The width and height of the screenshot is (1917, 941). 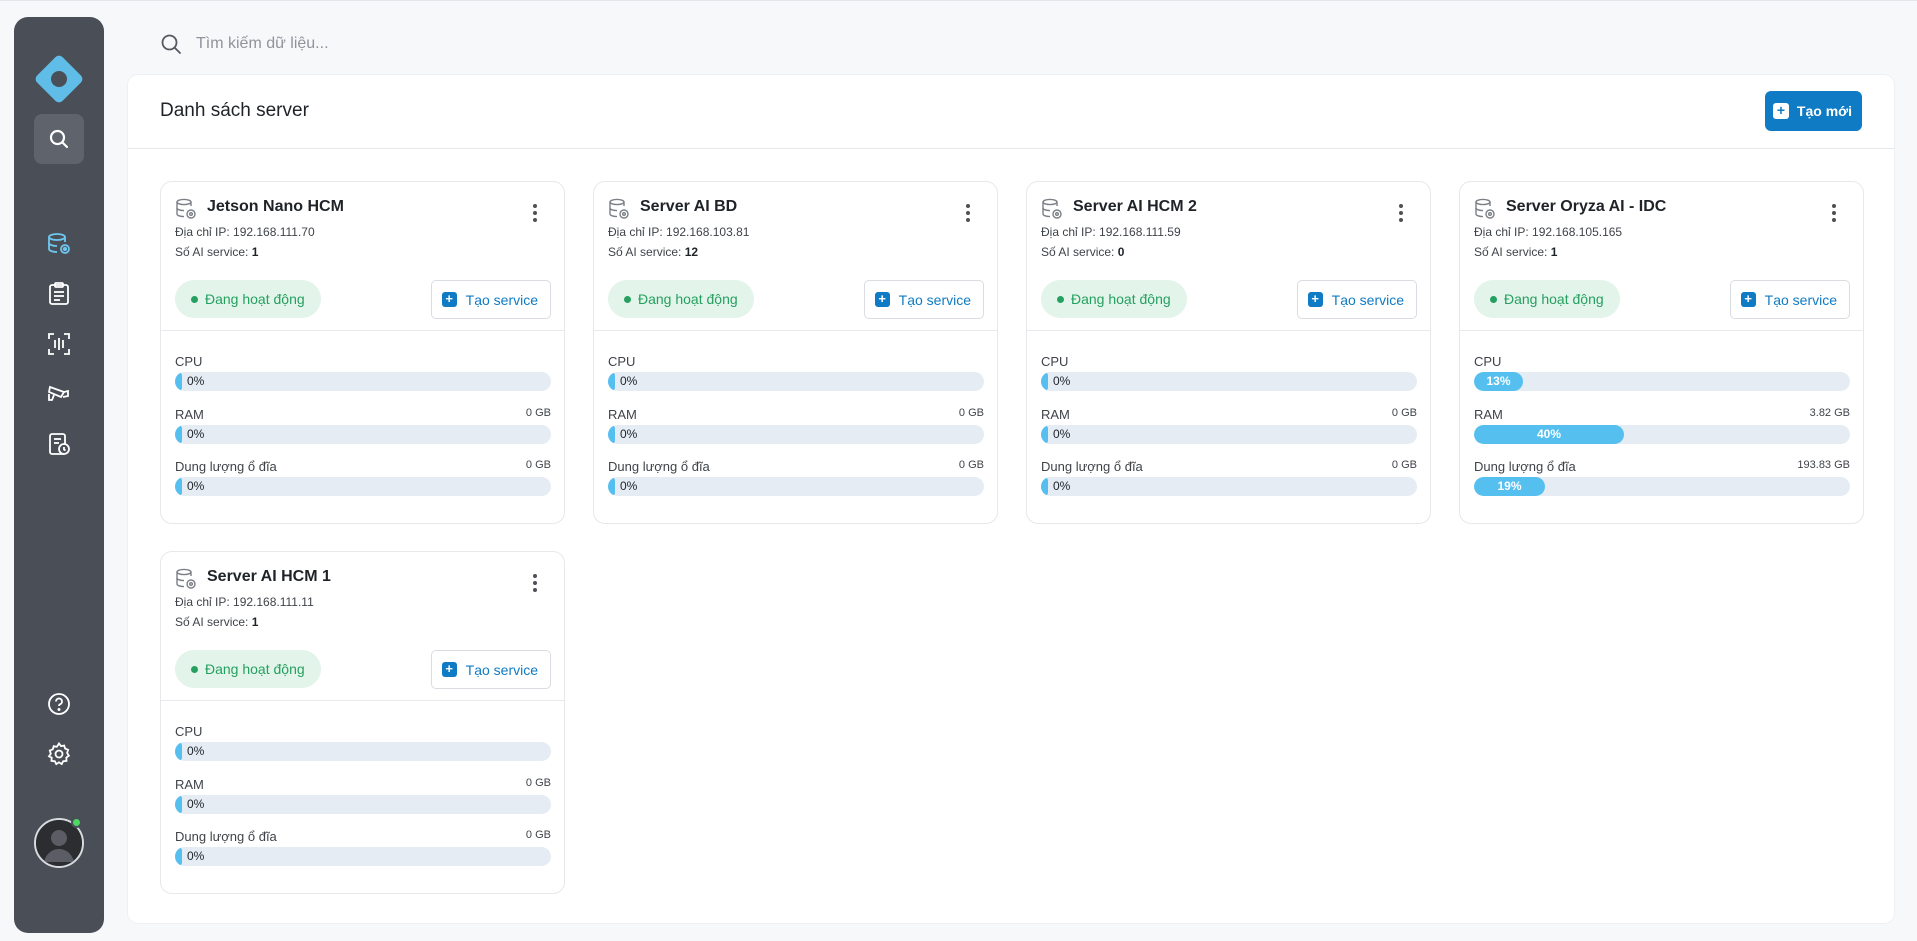 I want to click on server-name: Server AI HCM 1, so click(x=269, y=576).